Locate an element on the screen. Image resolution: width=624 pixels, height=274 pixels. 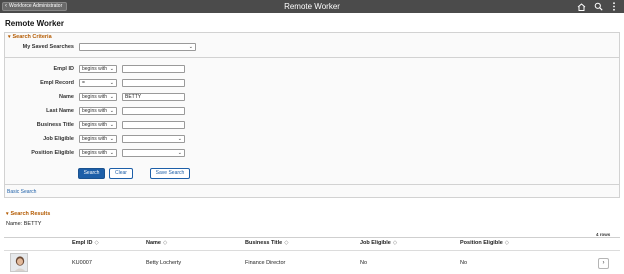
chevron-right-icon: › is located at coordinates (603, 263).